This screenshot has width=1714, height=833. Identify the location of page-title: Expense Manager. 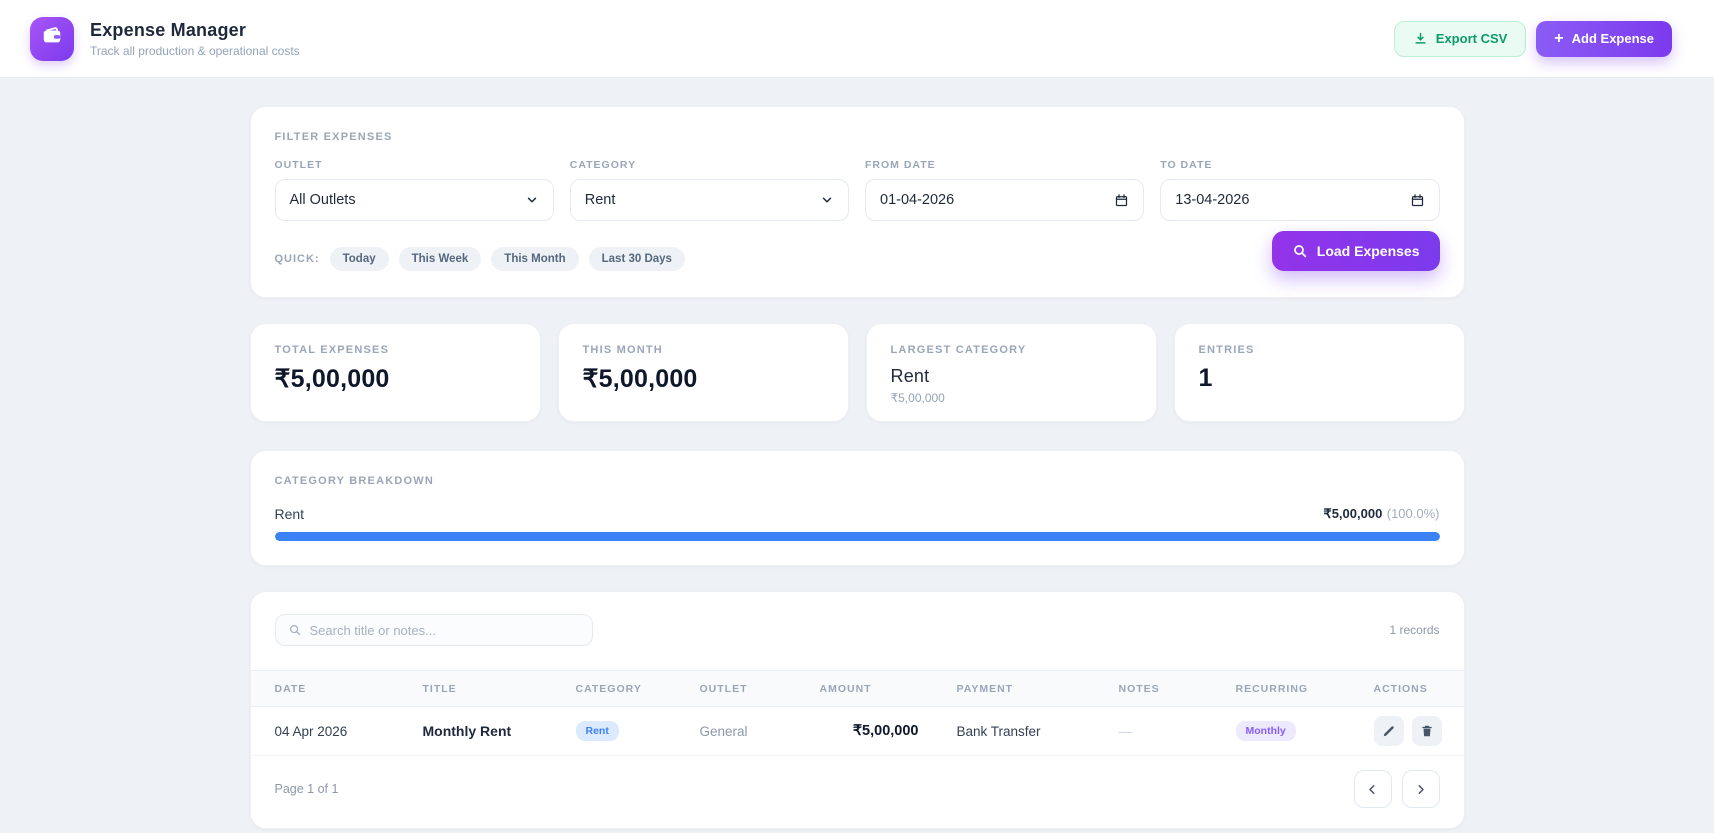
(168, 29).